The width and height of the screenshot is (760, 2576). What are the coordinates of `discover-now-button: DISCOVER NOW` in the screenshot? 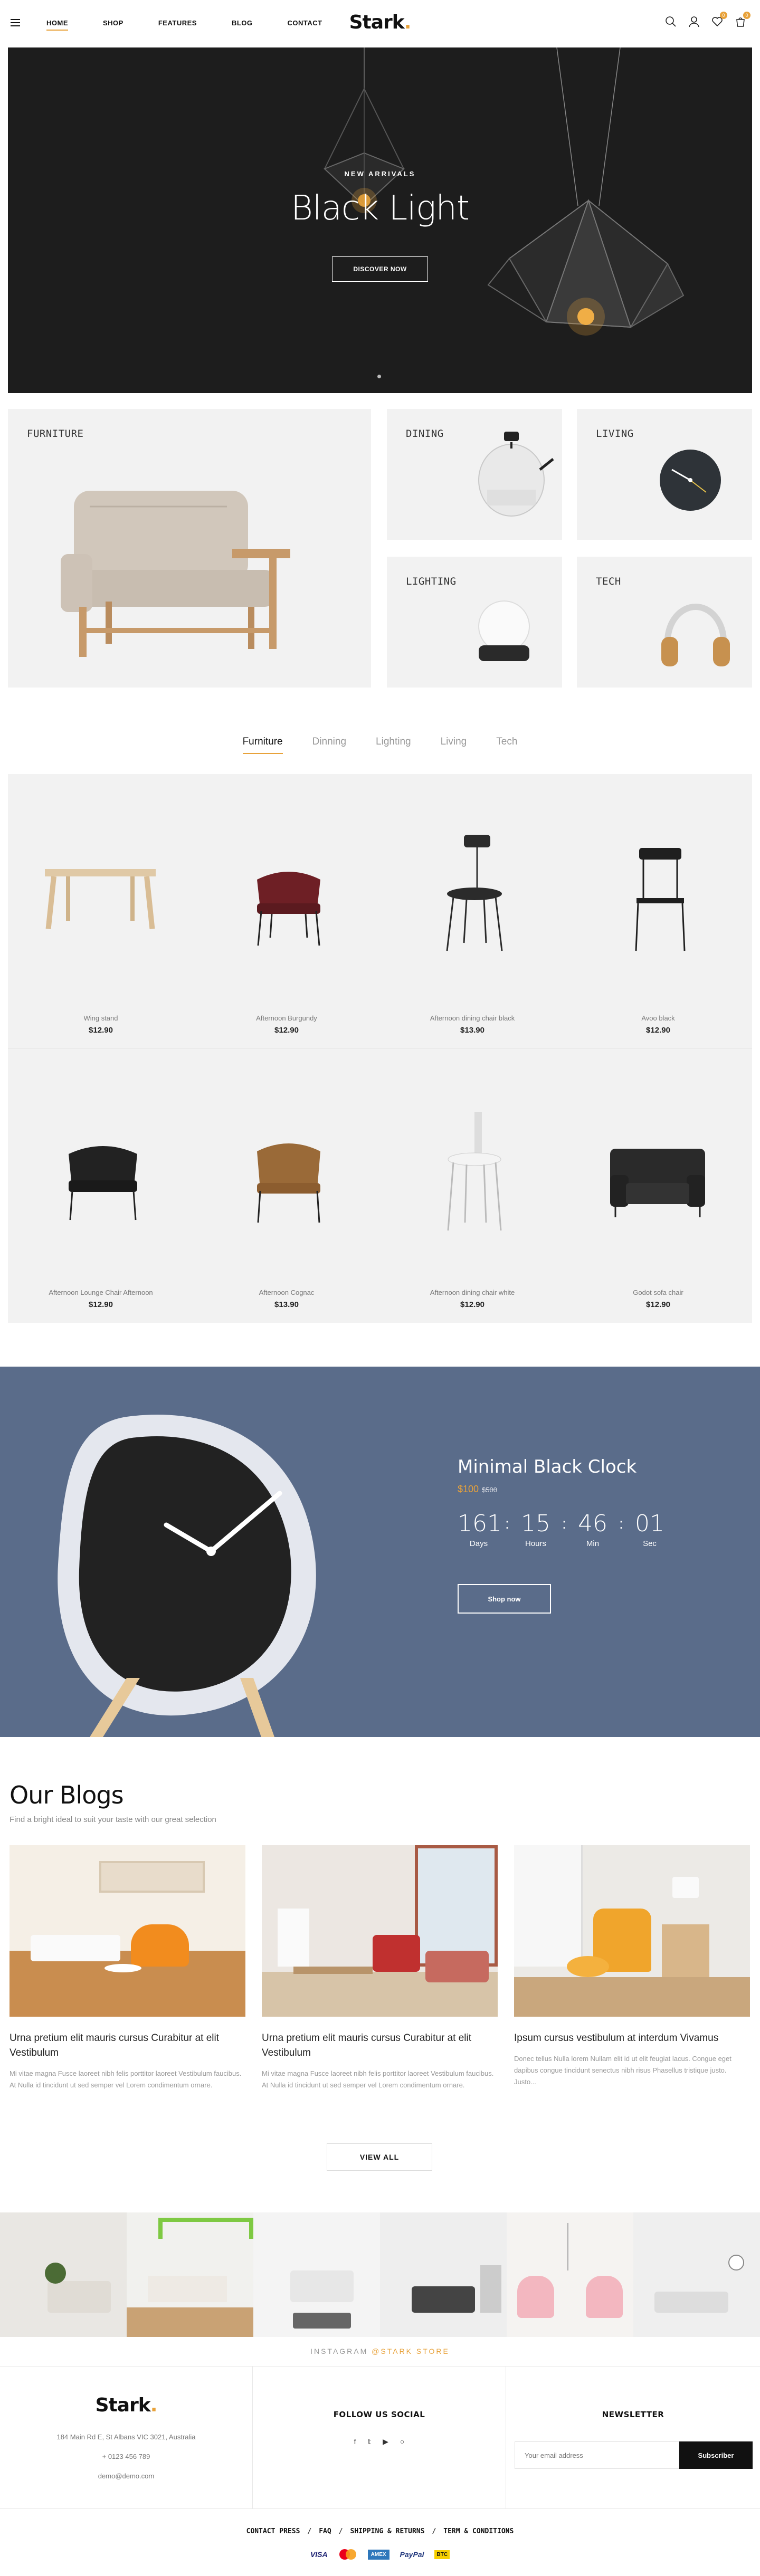 It's located at (380, 269).